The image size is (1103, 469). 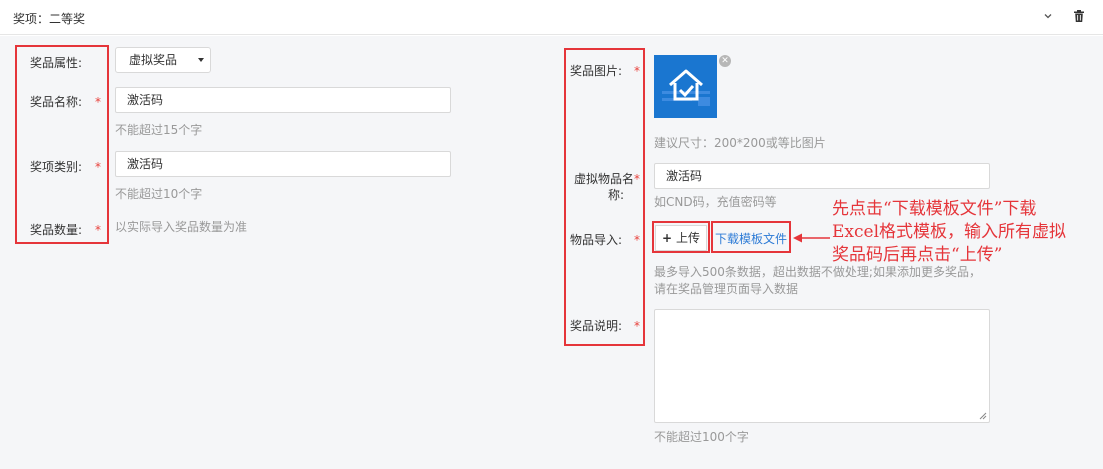 What do you see at coordinates (667, 238) in the screenshot?
I see `plus-icon: +` at bounding box center [667, 238].